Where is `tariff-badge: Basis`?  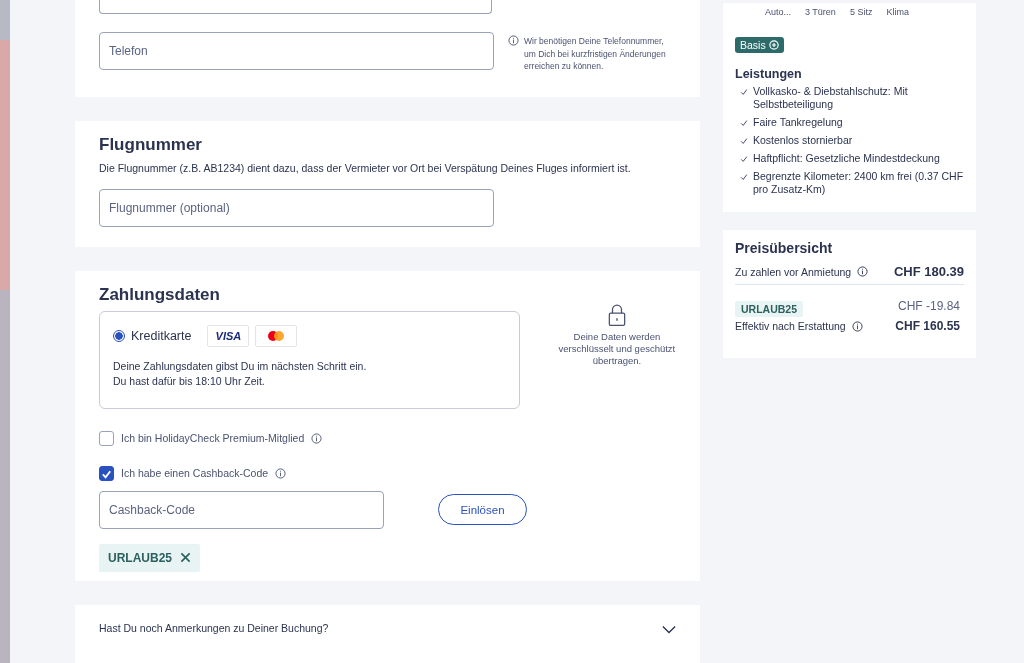 tariff-badge: Basis is located at coordinates (759, 45).